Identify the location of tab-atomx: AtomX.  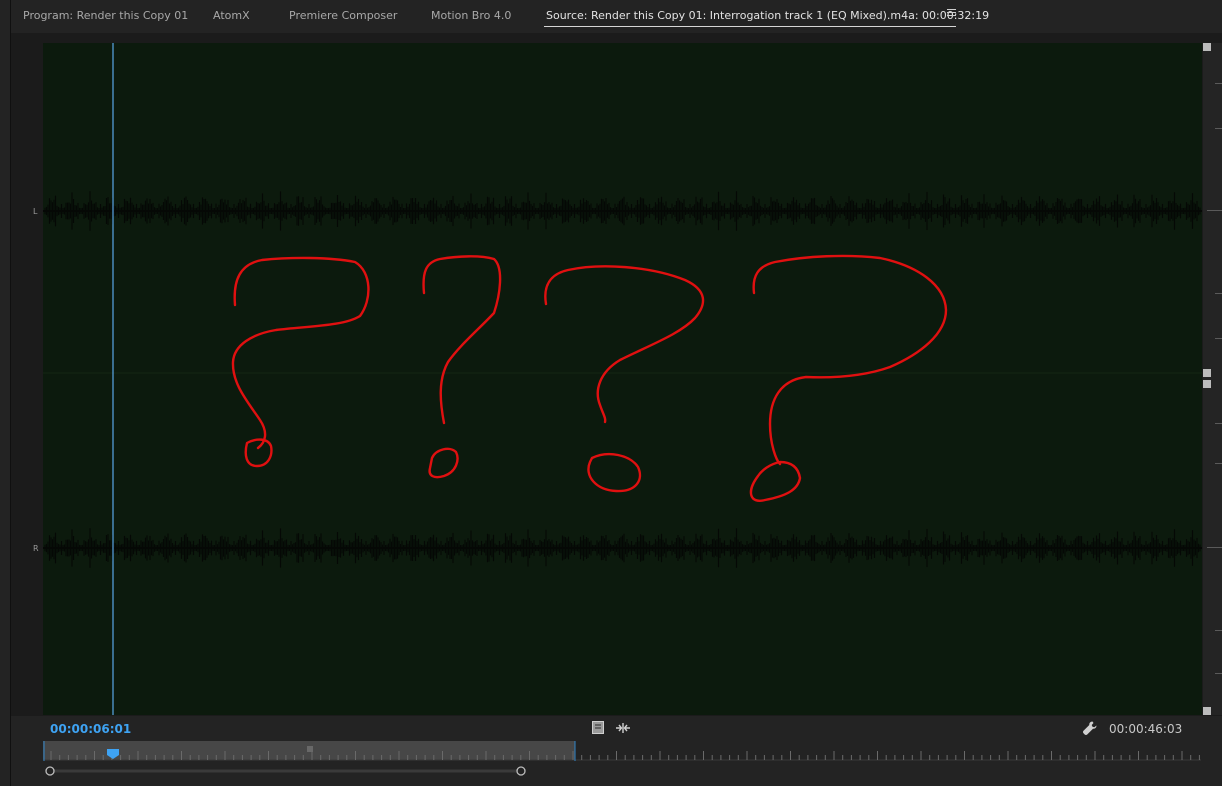
(231, 15).